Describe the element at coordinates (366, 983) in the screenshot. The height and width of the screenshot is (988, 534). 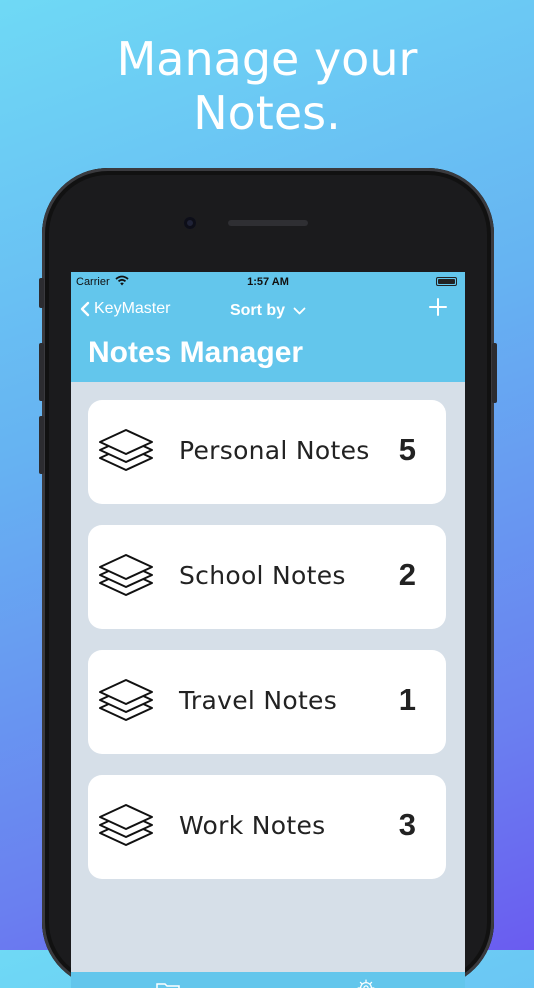
I see `gear-icon` at that location.